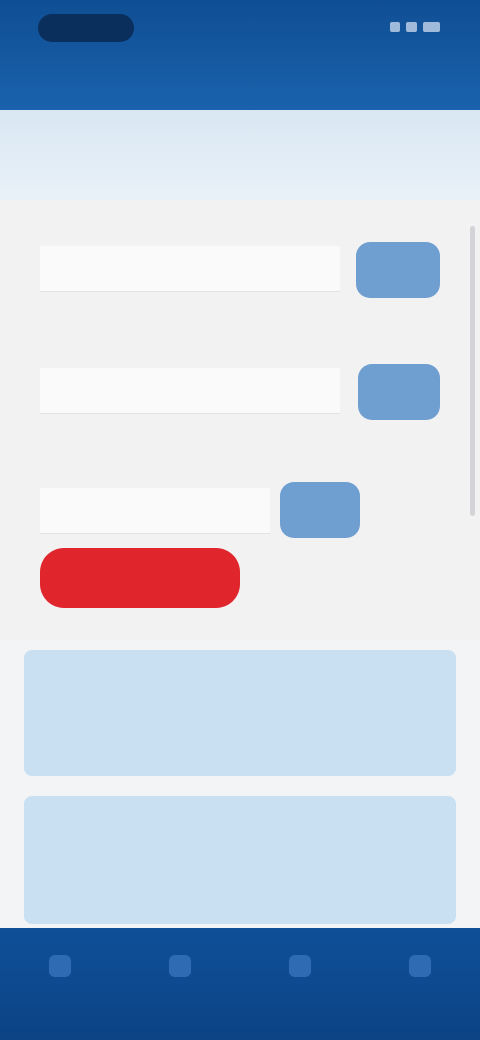 Image resolution: width=480 pixels, height=1040 pixels. I want to click on bottom-nav, so click(240, 984).